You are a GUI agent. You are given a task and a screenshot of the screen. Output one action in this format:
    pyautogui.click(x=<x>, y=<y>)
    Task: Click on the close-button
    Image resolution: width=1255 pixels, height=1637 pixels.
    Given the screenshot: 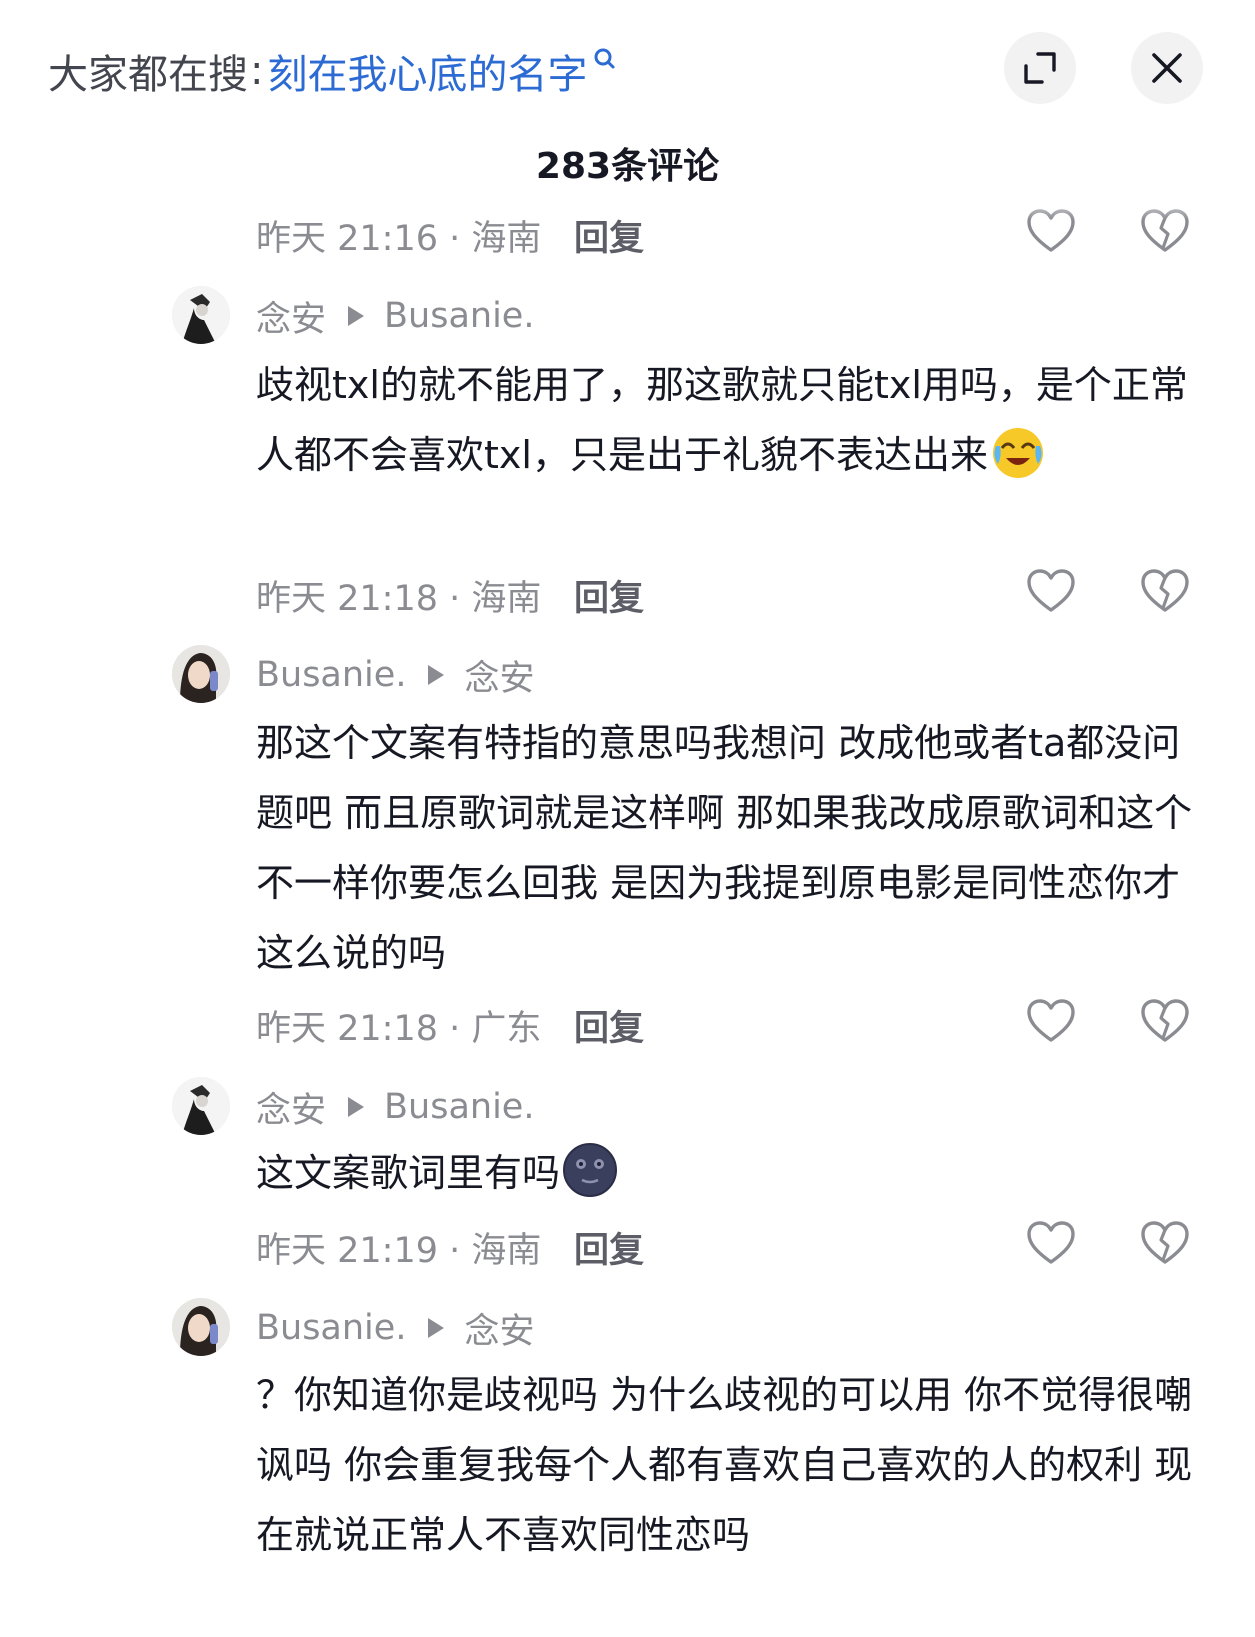 What is the action you would take?
    pyautogui.click(x=1167, y=68)
    